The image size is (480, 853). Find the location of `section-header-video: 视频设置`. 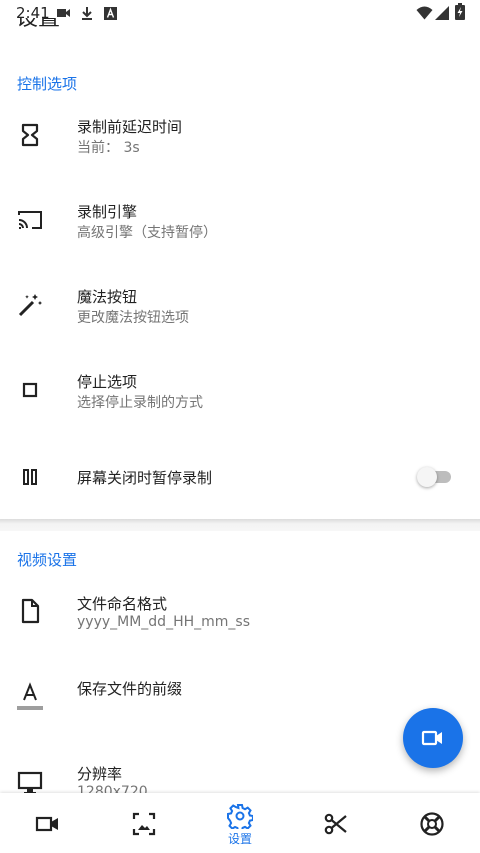

section-header-video: 视频设置 is located at coordinates (47, 560).